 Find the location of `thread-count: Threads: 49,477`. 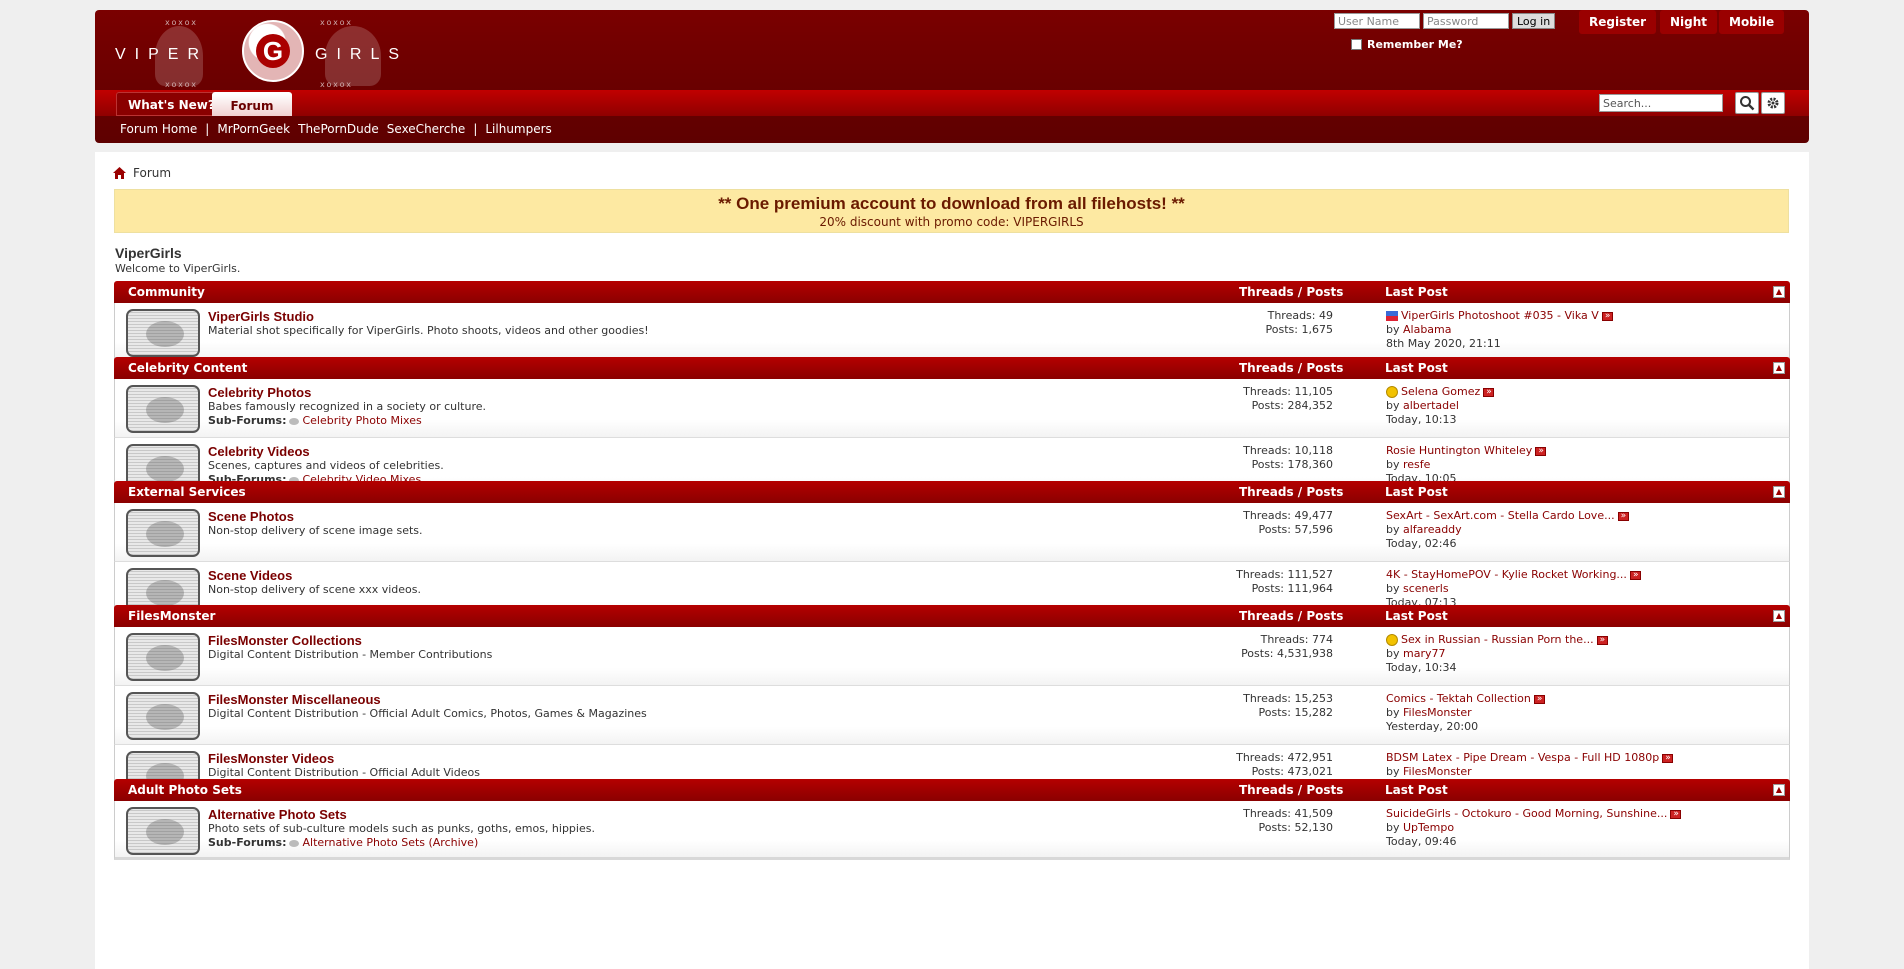

thread-count: Threads: 49,477 is located at coordinates (1288, 515).